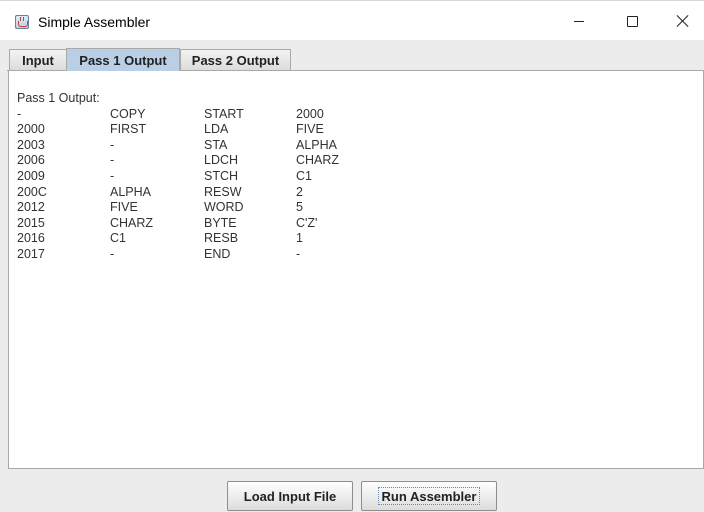 Image resolution: width=704 pixels, height=512 pixels. I want to click on output-cell-location: 2000, so click(31, 129).